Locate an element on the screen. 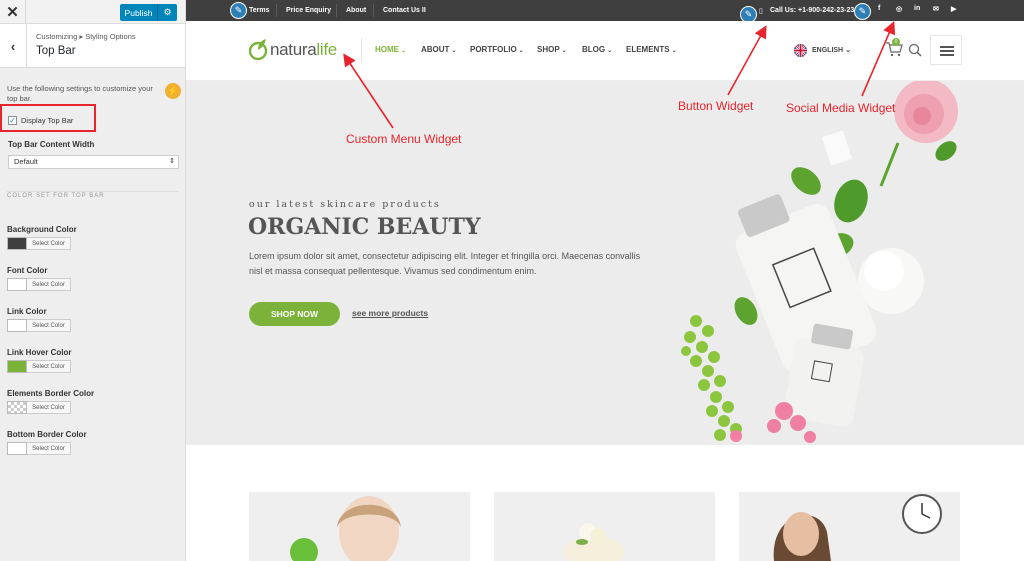 Image resolution: width=1024 pixels, height=561 pixels. content-width-value: Default is located at coordinates (26, 161).